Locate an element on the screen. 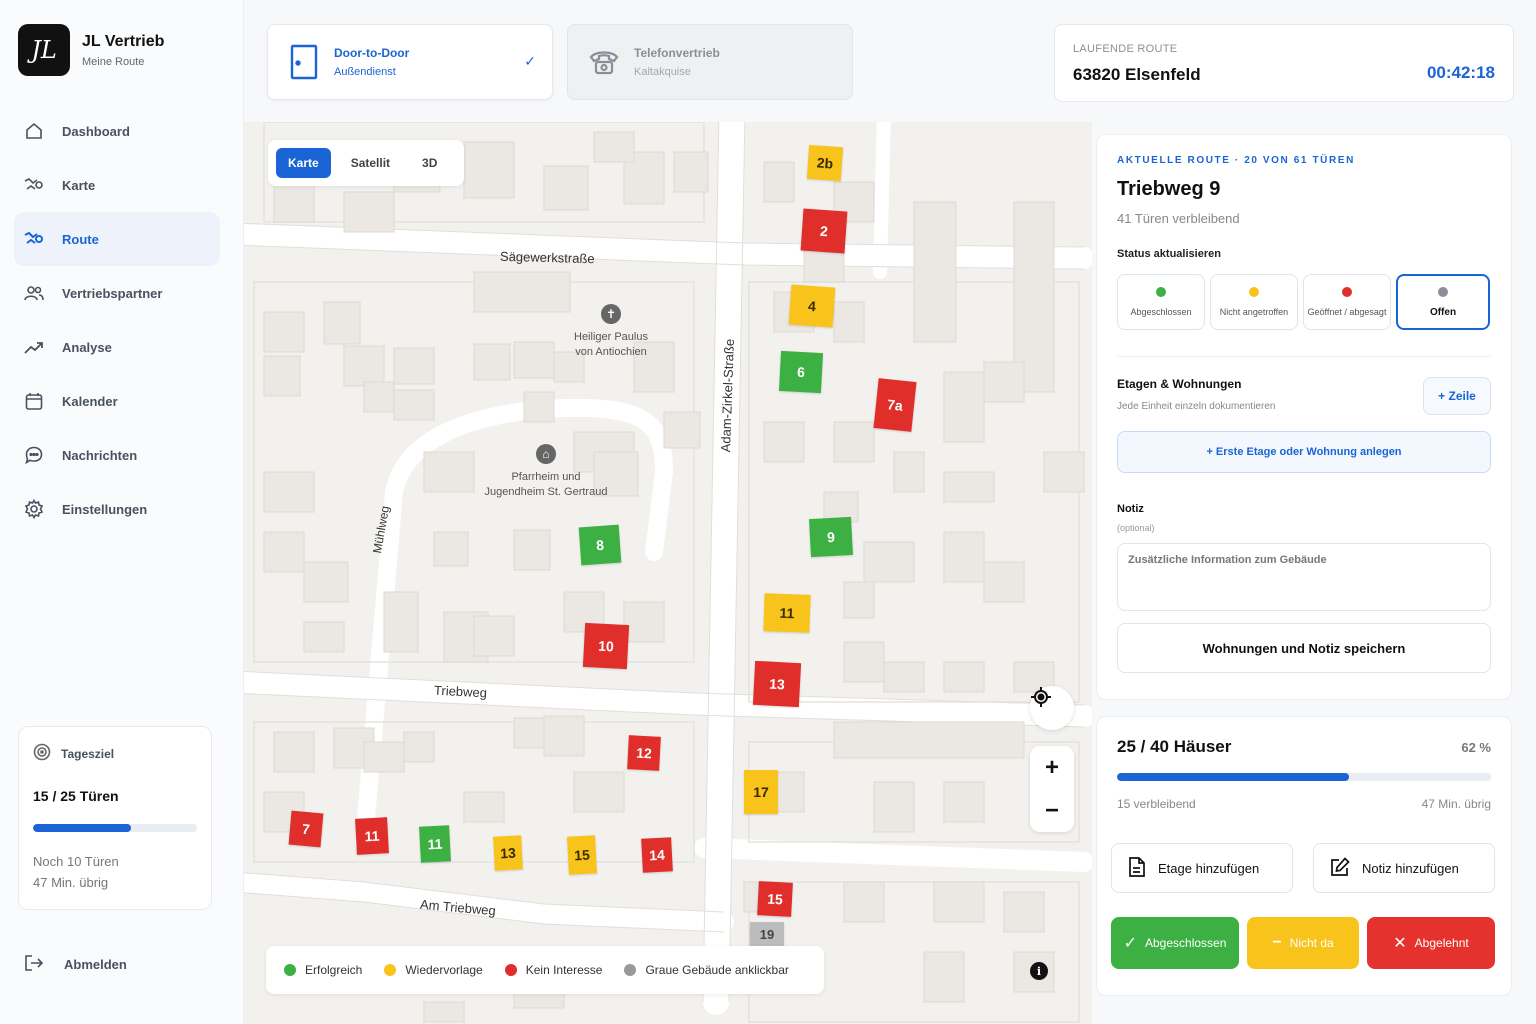  status-text: Abgeschlossen is located at coordinates (1161, 312).